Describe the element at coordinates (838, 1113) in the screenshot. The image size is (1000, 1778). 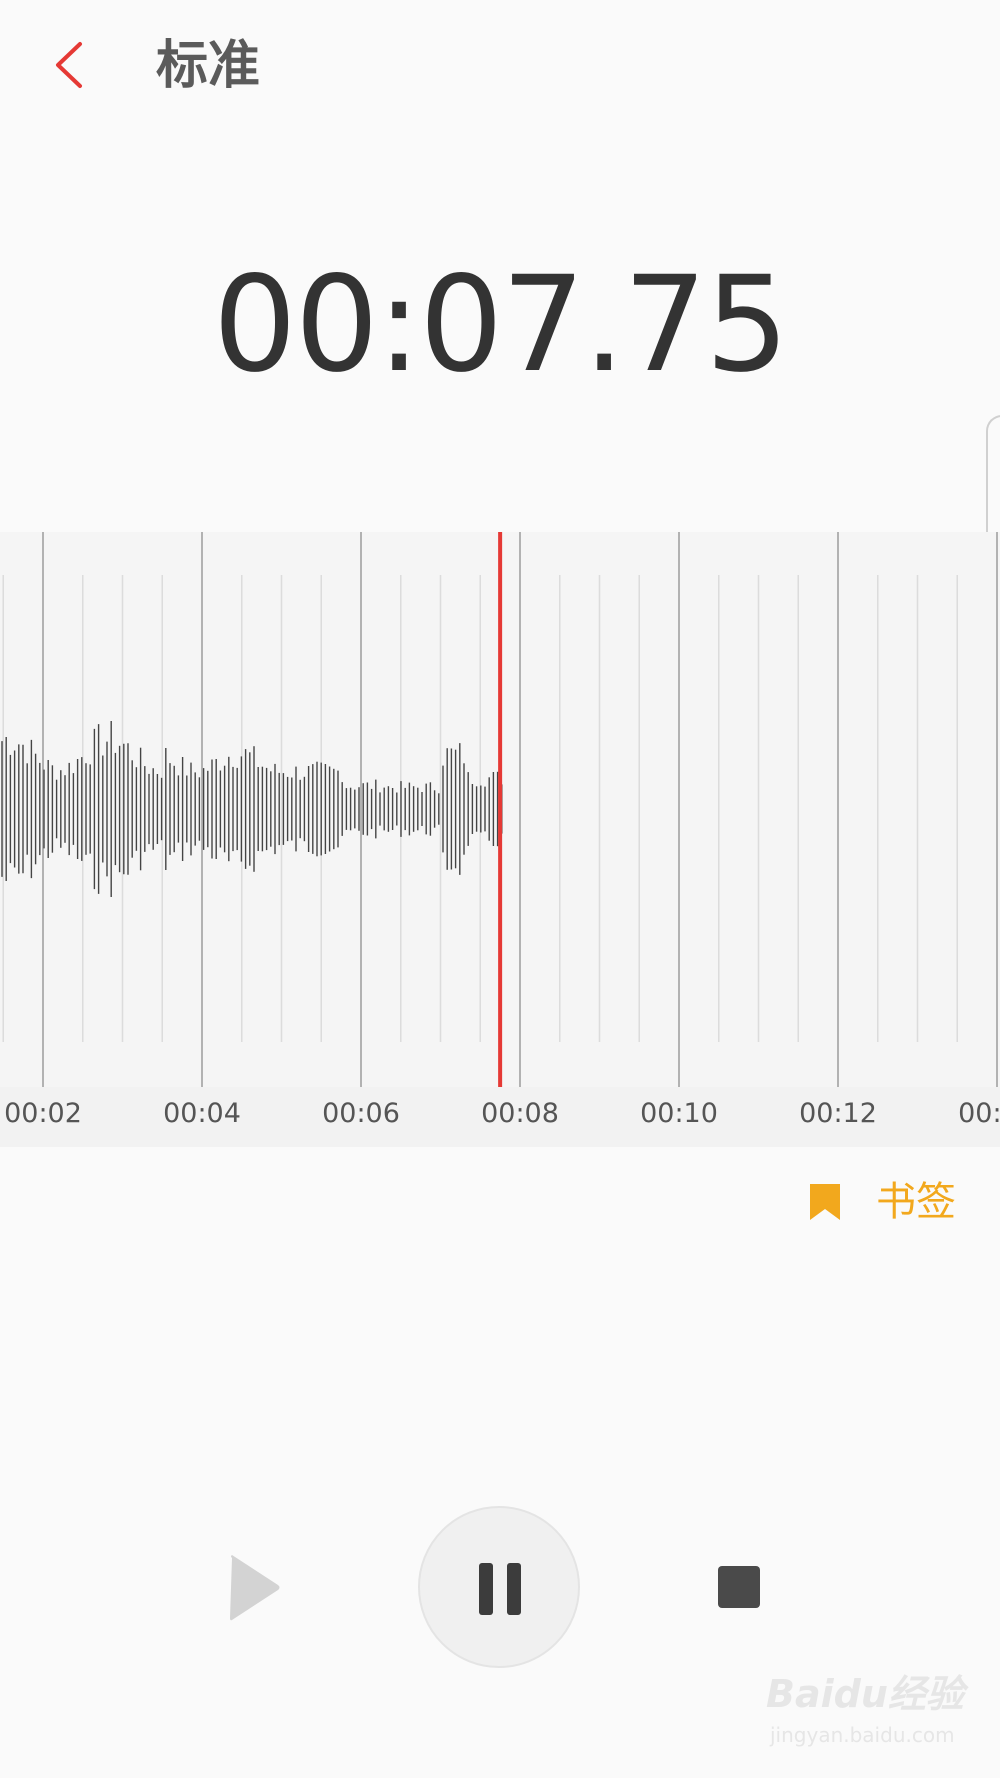
I see `time-axis-label: 00:12` at that location.